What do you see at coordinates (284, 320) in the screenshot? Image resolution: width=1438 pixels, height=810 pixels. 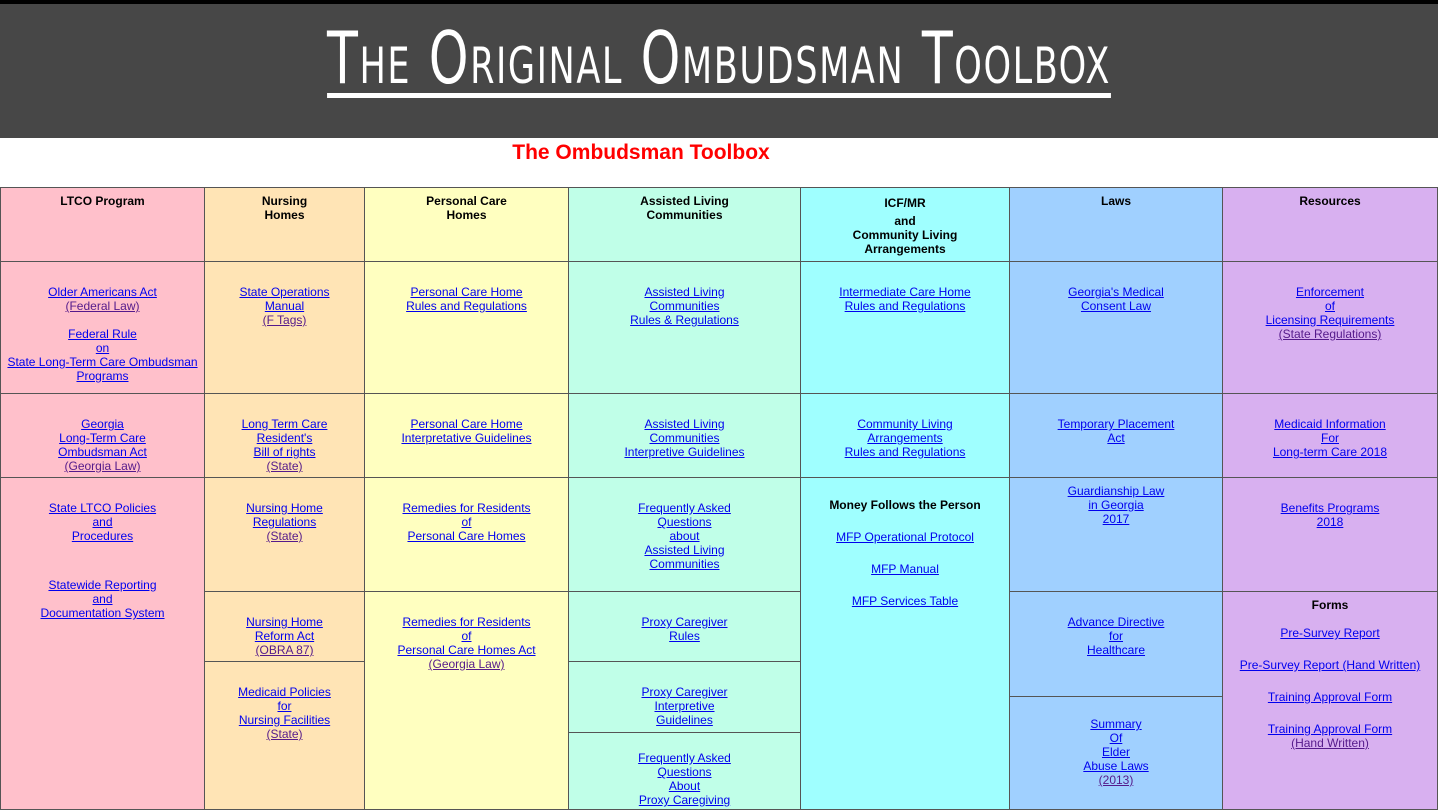 I see `link-text-line: (F Tags)` at bounding box center [284, 320].